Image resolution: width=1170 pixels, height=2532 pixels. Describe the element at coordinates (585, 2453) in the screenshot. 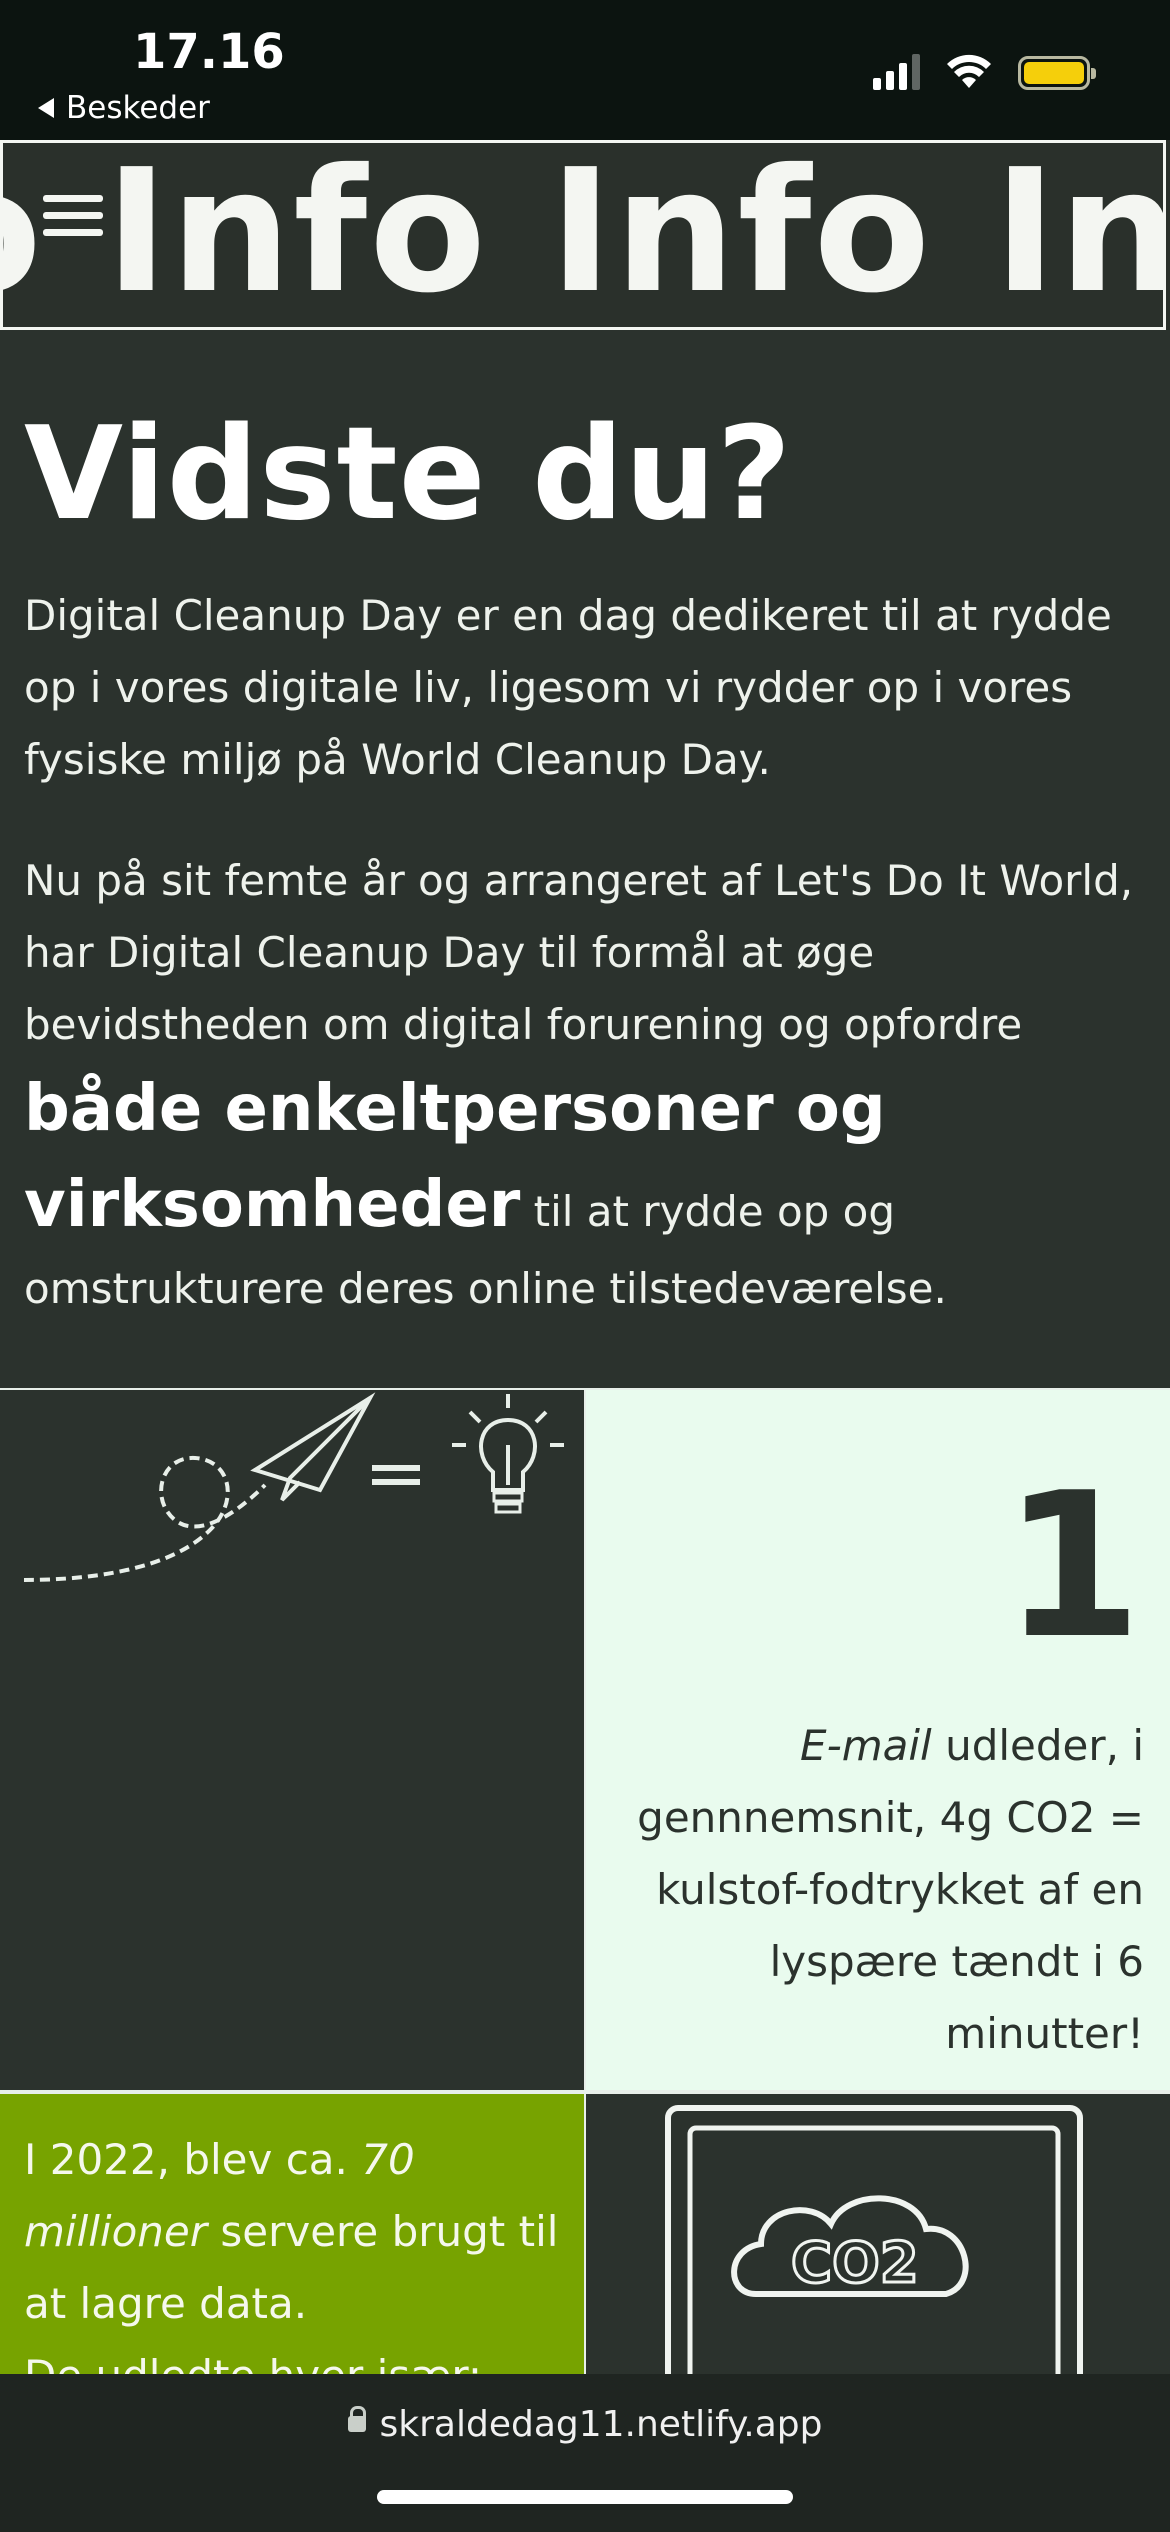

I see `browser-address-bar: skraldedag11.netlify.app` at that location.